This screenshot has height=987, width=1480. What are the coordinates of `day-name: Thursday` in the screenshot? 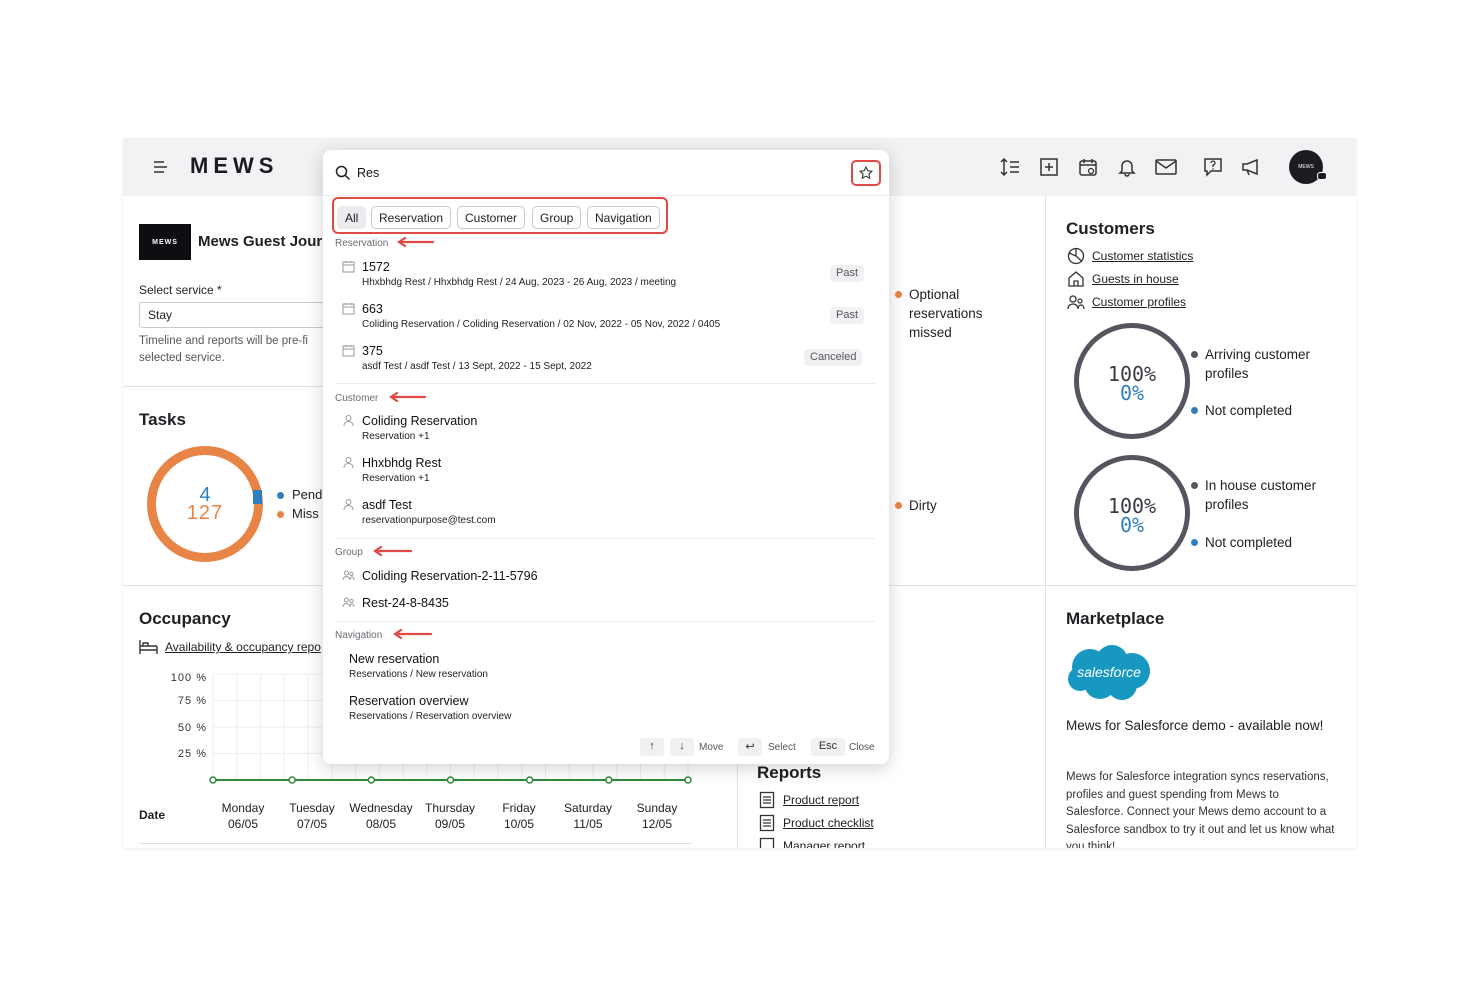 It's located at (450, 808).